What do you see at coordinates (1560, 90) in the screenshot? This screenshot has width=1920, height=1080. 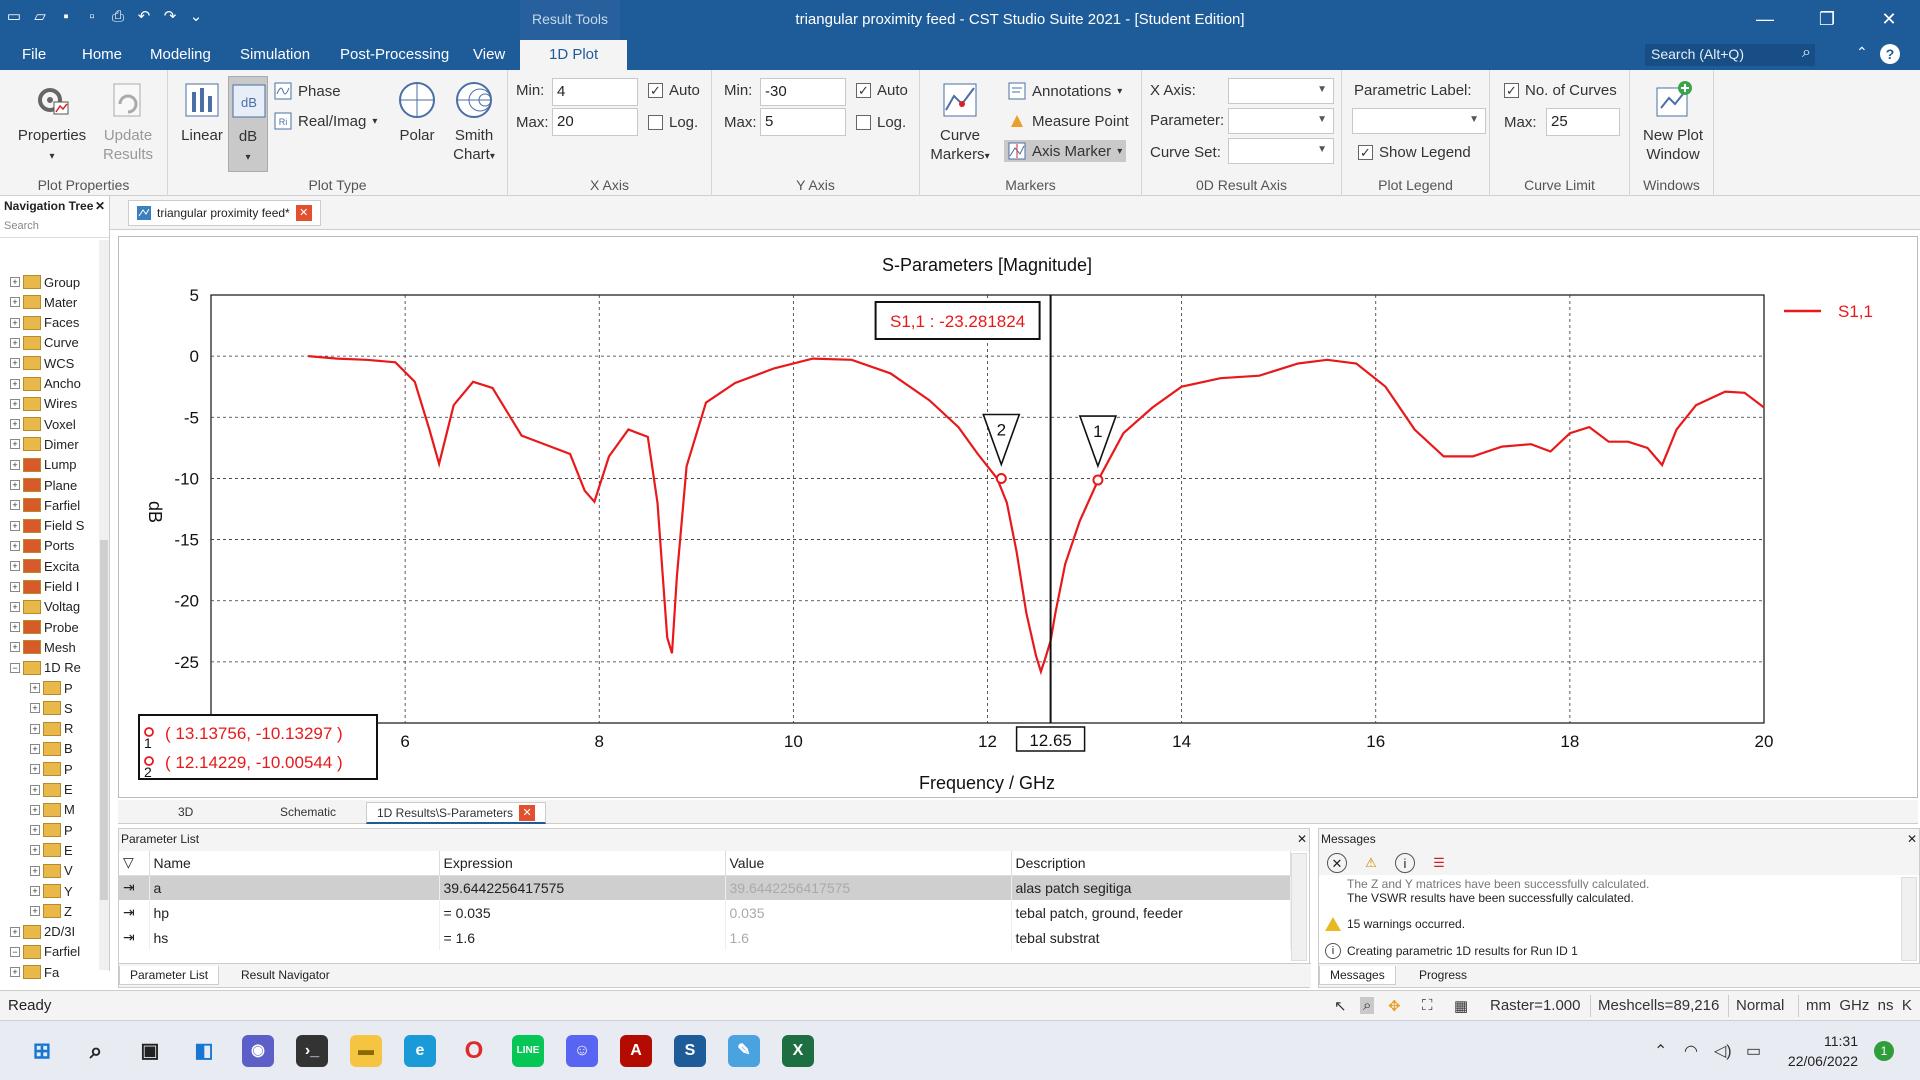 I see `no-of-curves-checkbox: ✓ No. of Curves` at bounding box center [1560, 90].